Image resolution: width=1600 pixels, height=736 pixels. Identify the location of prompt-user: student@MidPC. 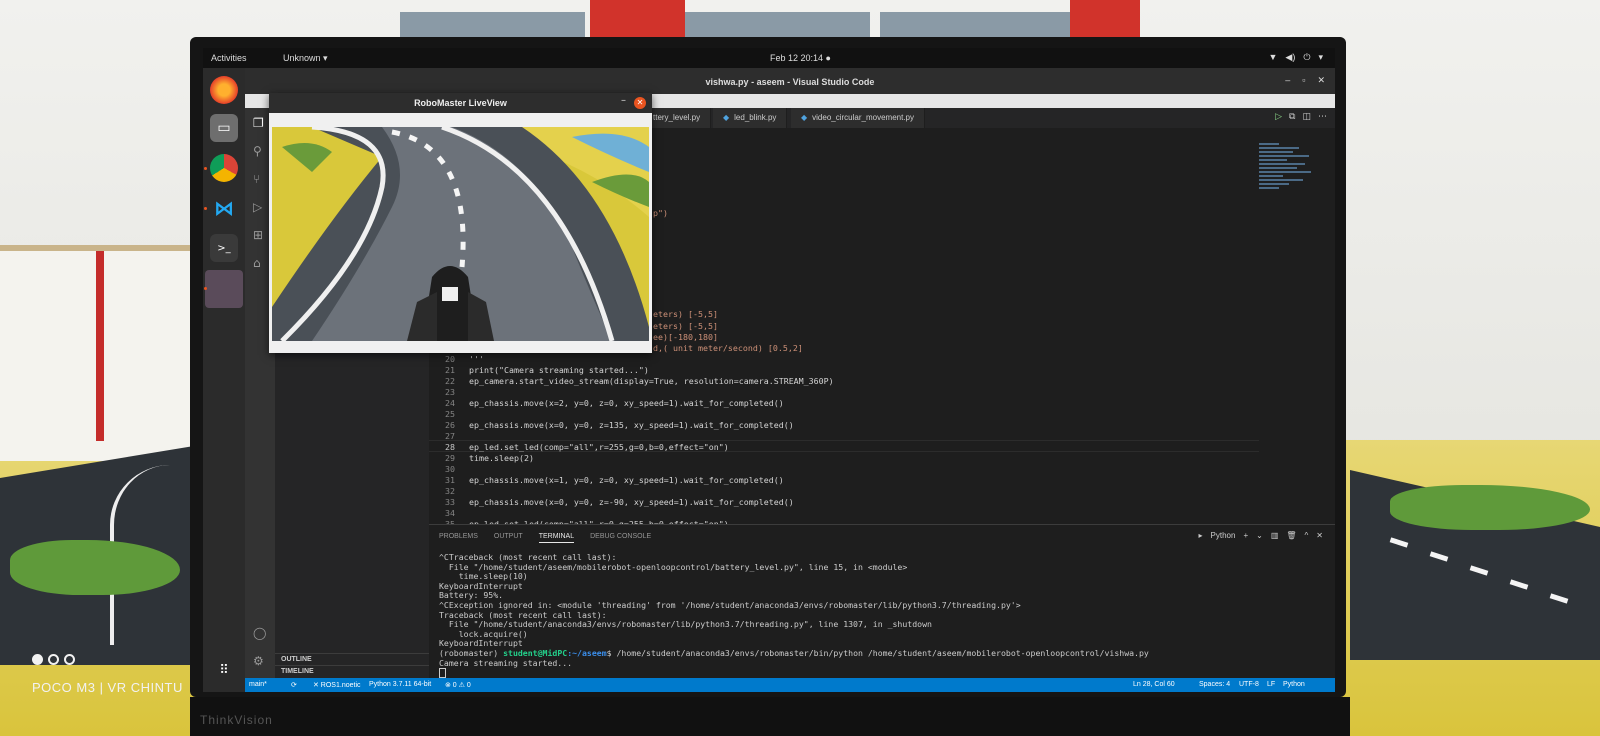
(535, 652).